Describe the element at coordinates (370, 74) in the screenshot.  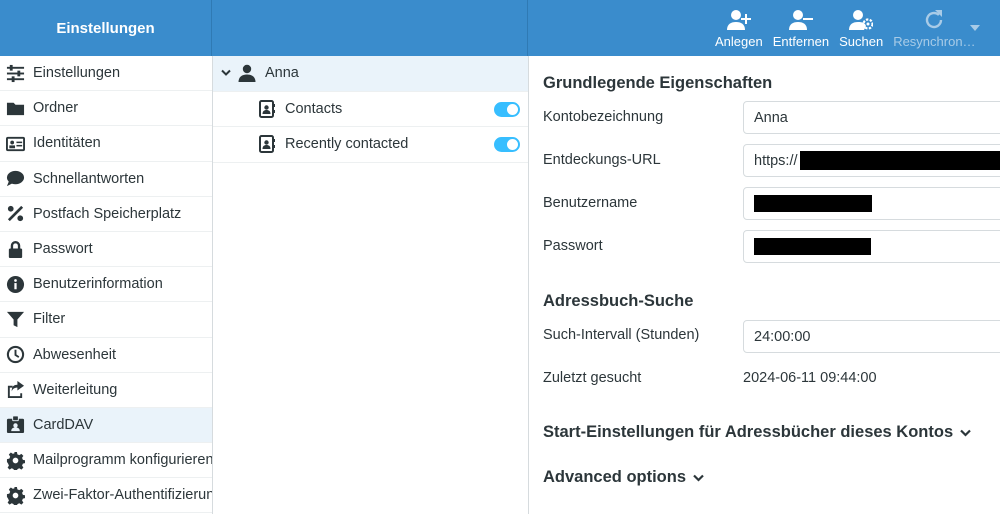
I see `account-row-anna: Anna` at that location.